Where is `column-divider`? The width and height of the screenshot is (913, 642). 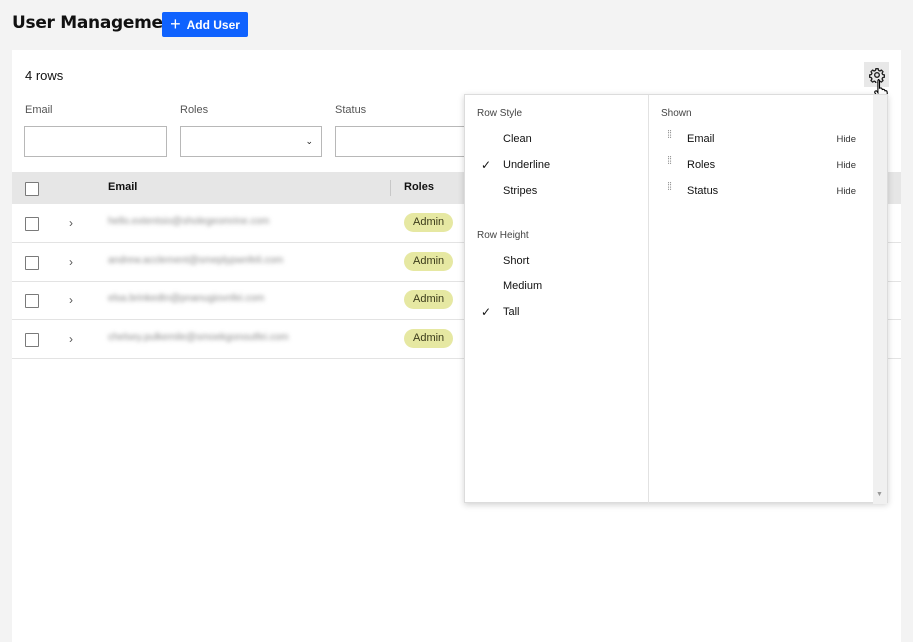
column-divider is located at coordinates (390, 188).